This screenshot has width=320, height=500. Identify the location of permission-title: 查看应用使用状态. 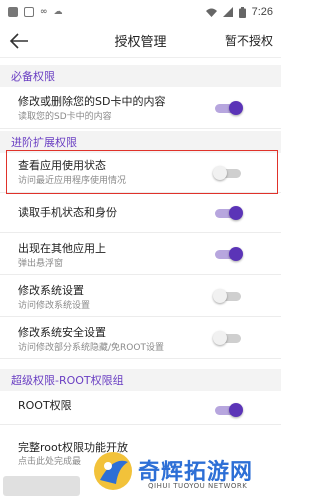
(62, 165).